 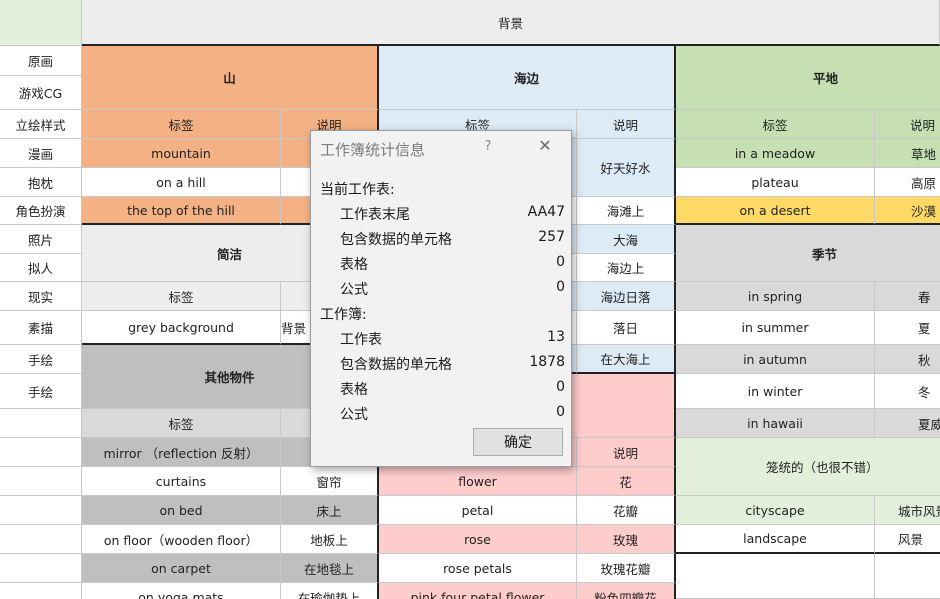 What do you see at coordinates (907, 359) in the screenshot?
I see `season-desc-cell: 秋` at bounding box center [907, 359].